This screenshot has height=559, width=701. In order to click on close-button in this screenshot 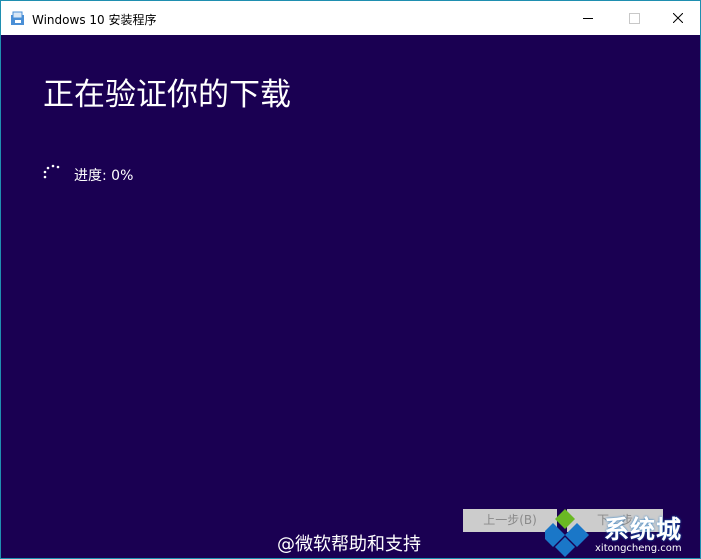, I will do `click(677, 18)`.